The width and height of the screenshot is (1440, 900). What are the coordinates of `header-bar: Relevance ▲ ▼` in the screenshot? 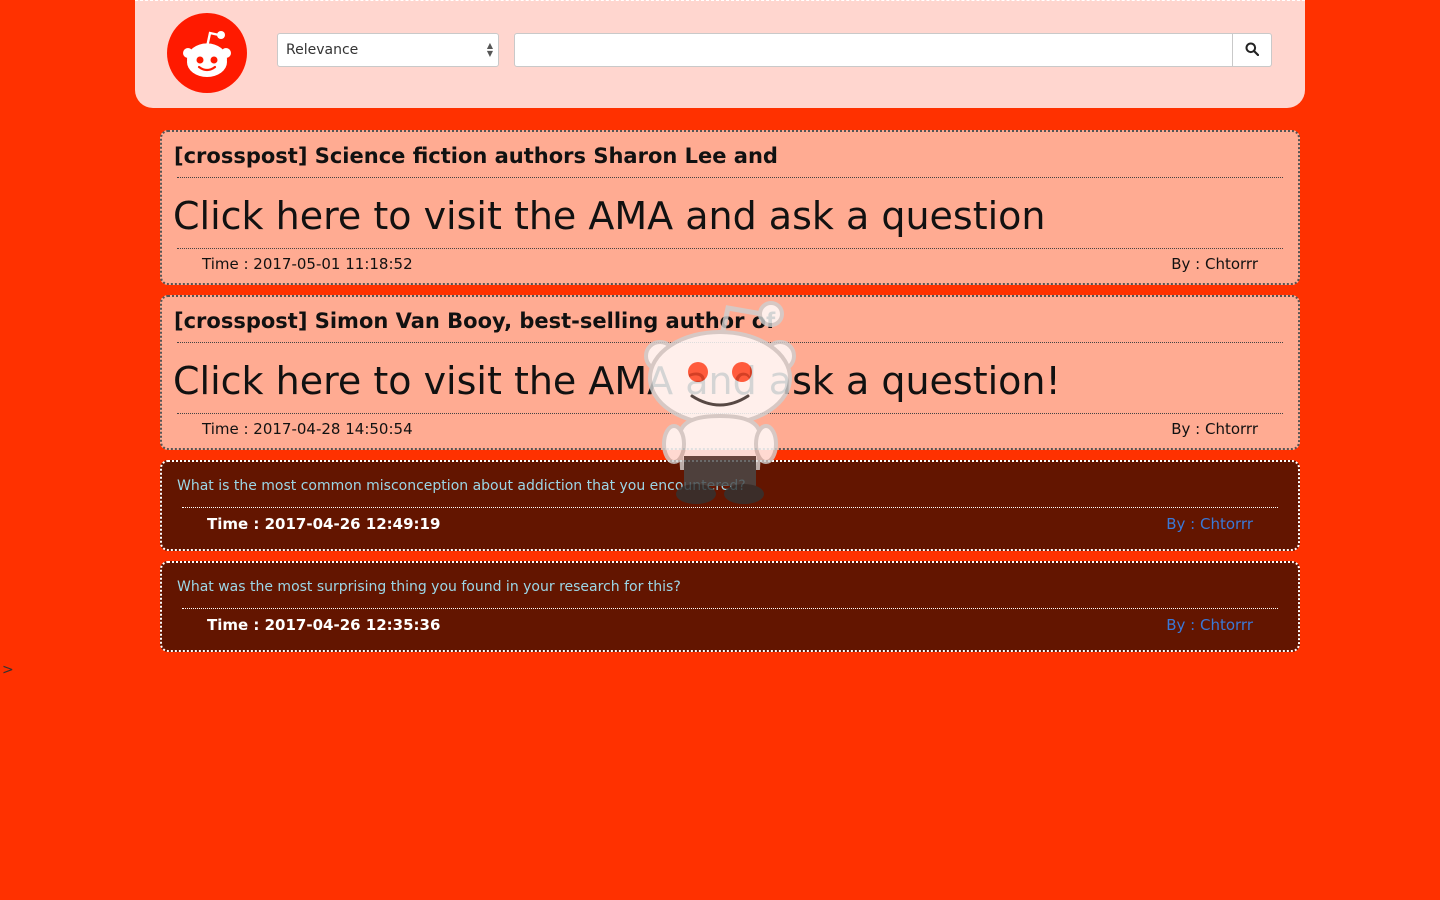 It's located at (720, 54).